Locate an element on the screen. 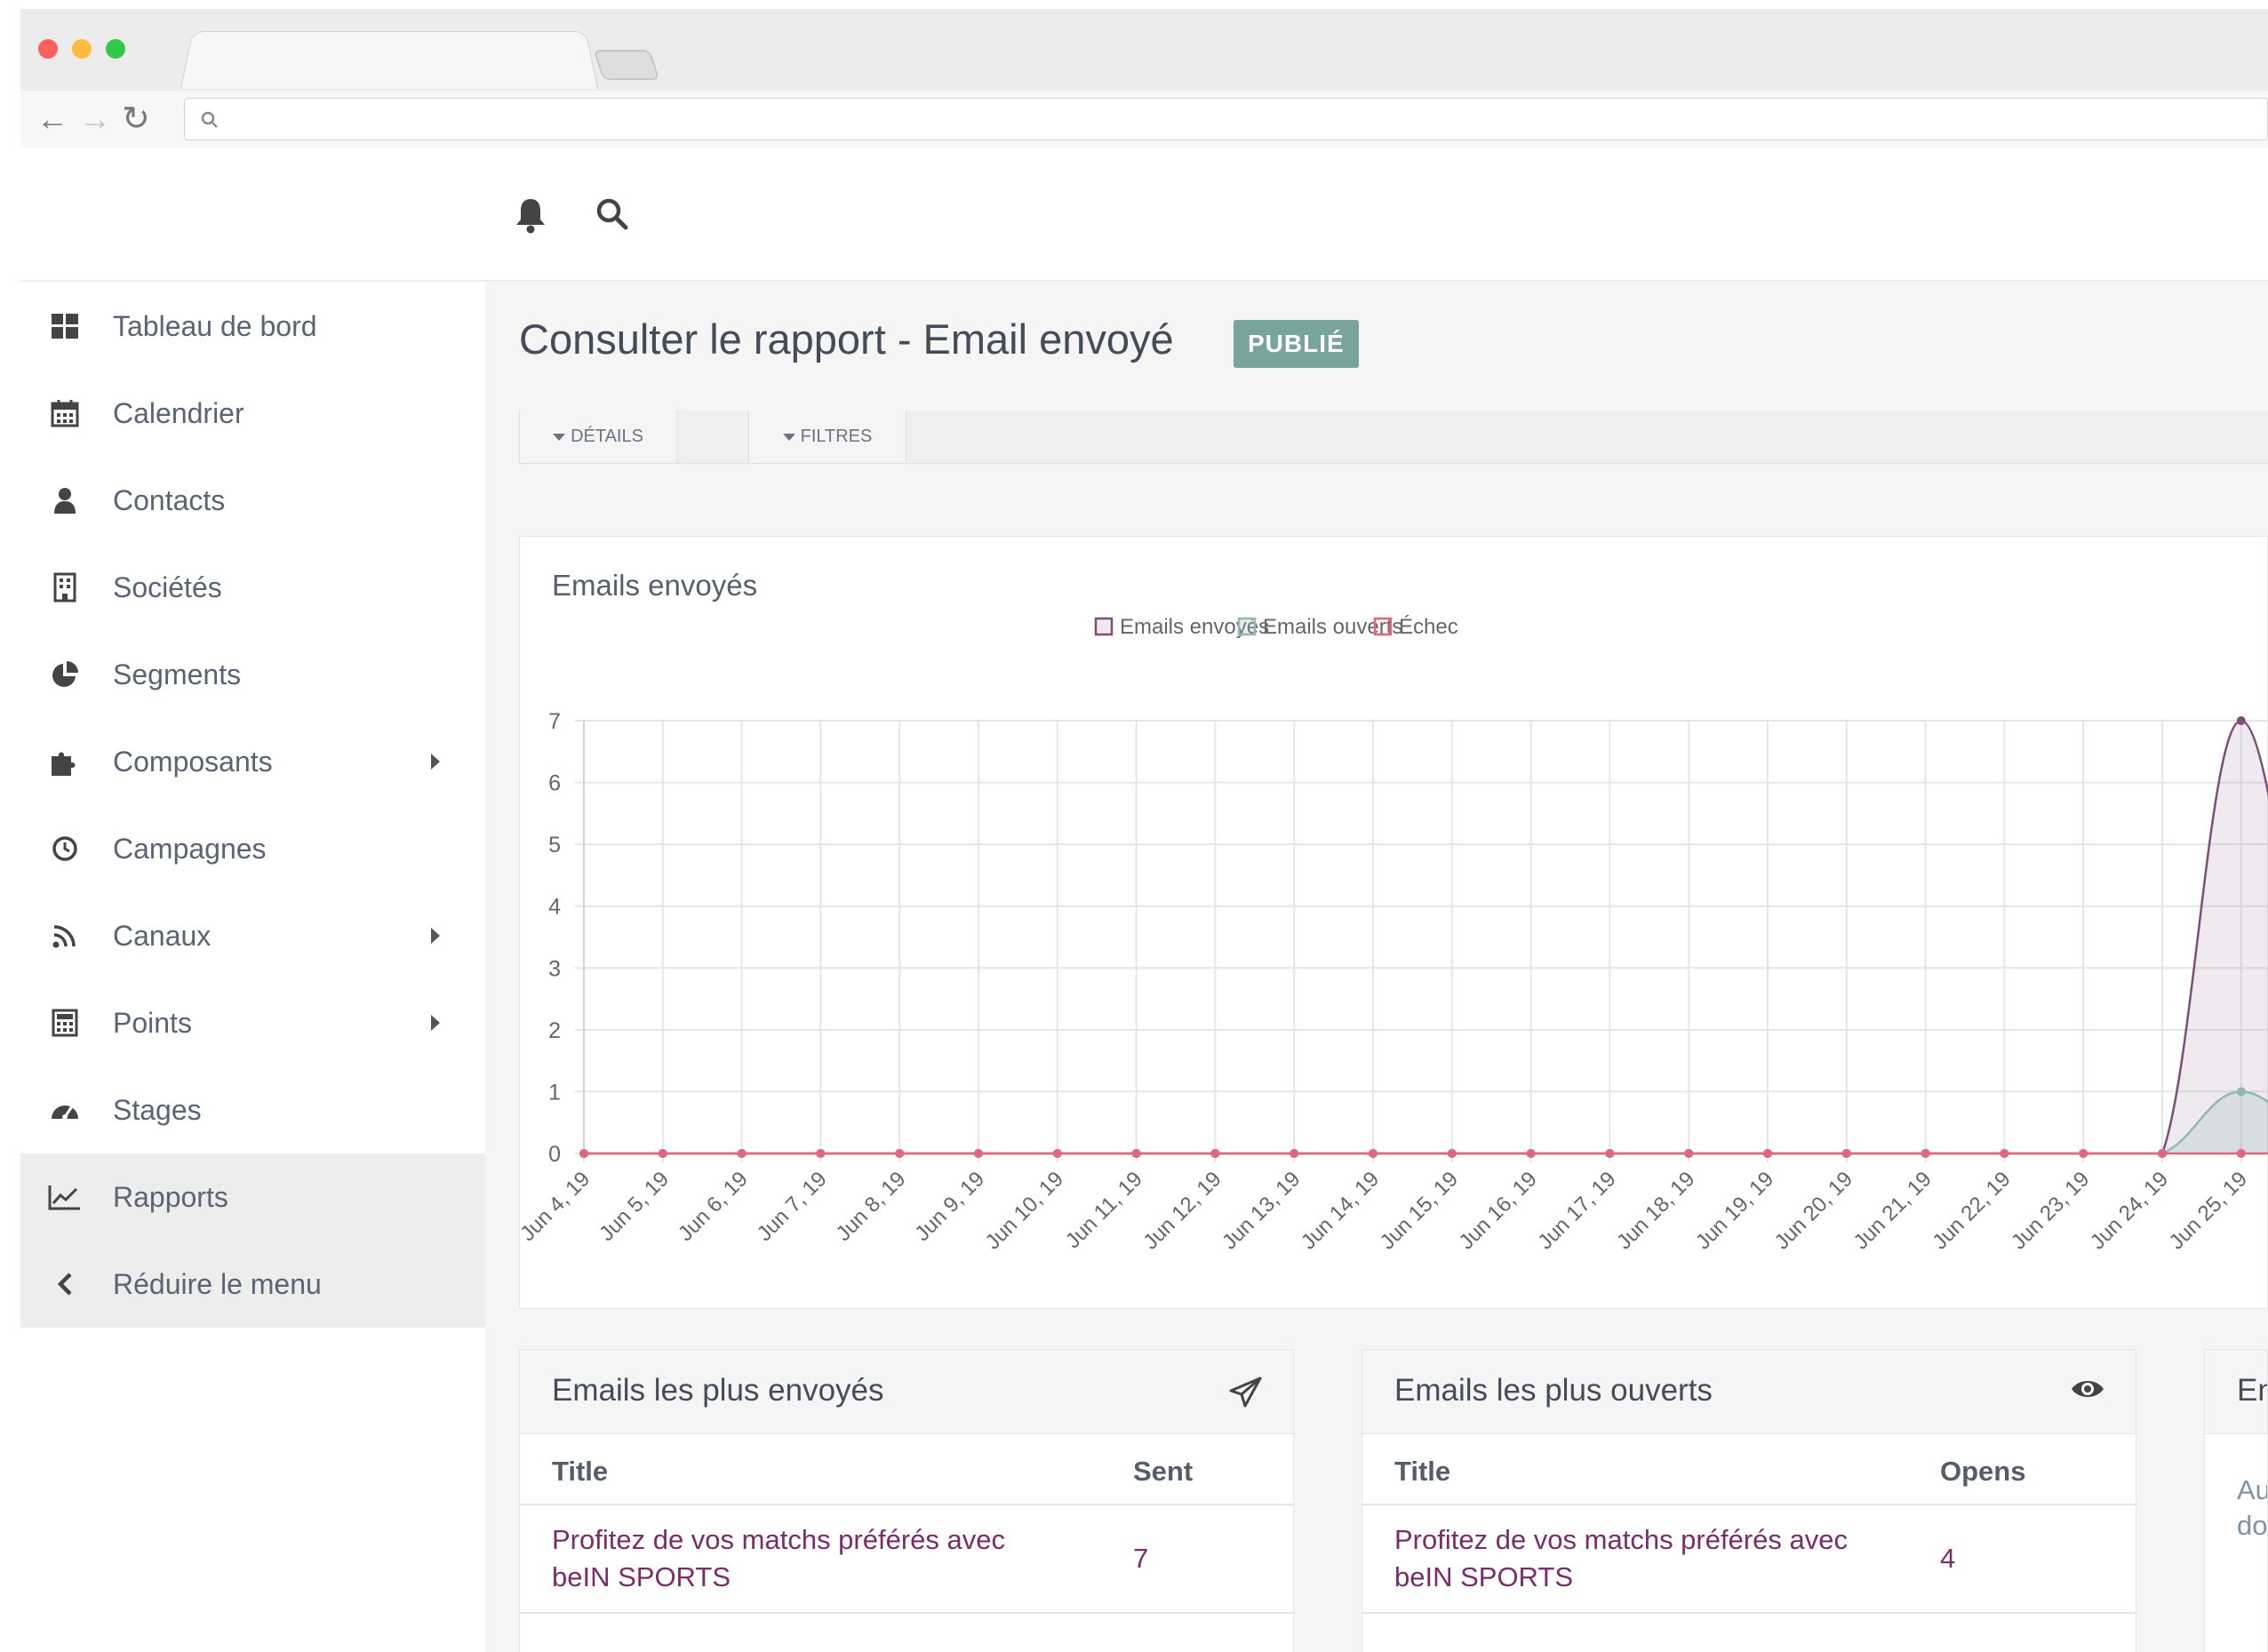 The width and height of the screenshot is (2268, 1652). collapse-menu-label: Réduire le menu is located at coordinates (218, 1283).